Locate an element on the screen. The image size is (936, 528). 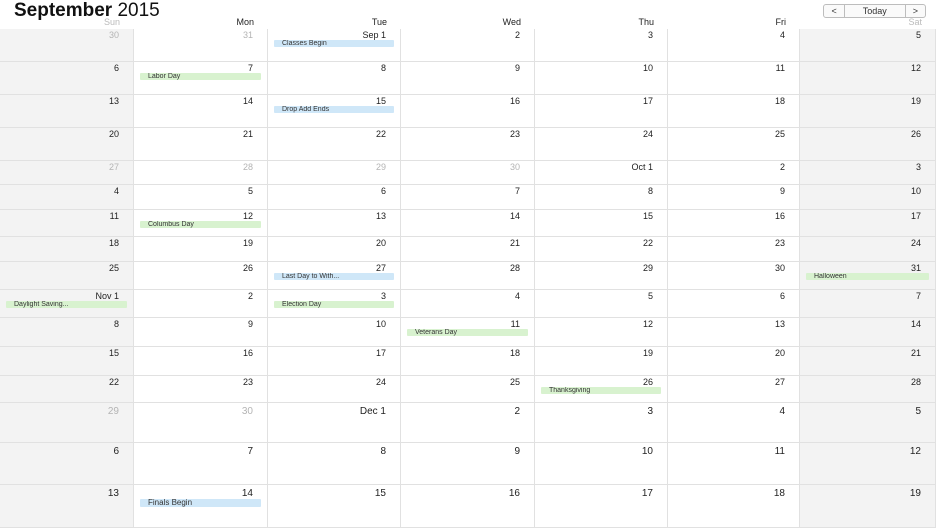
calendar-event: Classes Begin is located at coordinates (334, 43).